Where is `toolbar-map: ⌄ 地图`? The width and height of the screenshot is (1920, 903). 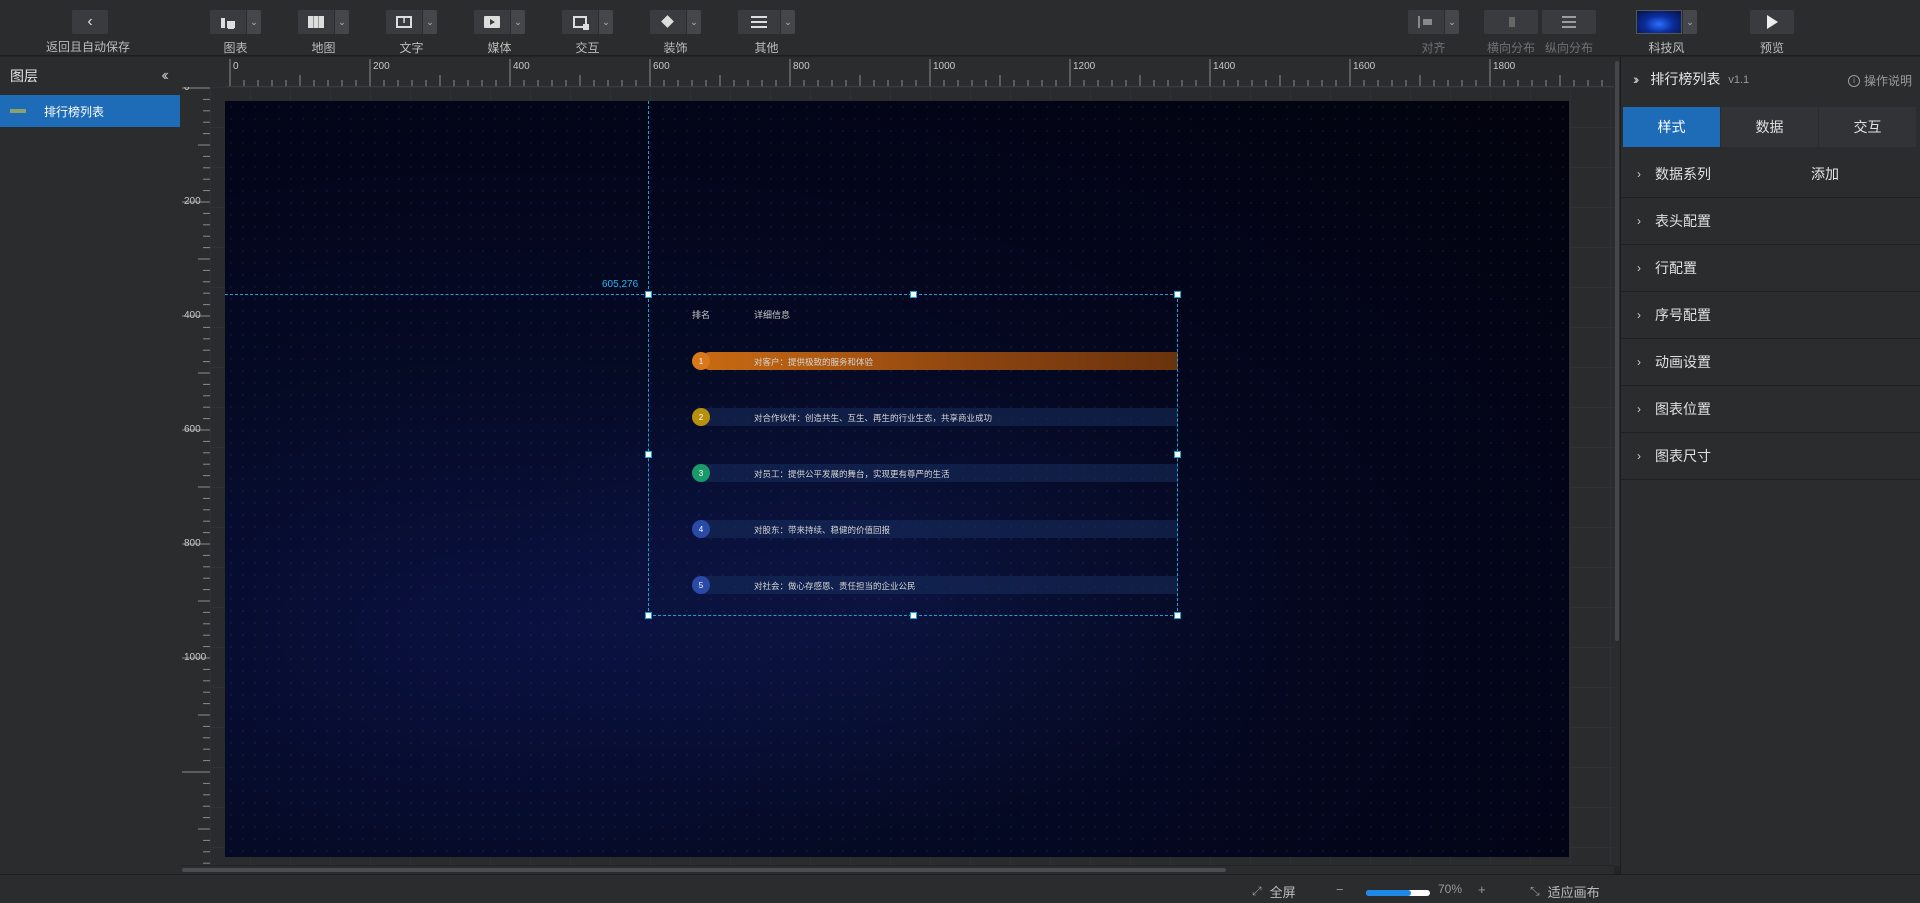
toolbar-map: ⌄ 地图 is located at coordinates (323, 33).